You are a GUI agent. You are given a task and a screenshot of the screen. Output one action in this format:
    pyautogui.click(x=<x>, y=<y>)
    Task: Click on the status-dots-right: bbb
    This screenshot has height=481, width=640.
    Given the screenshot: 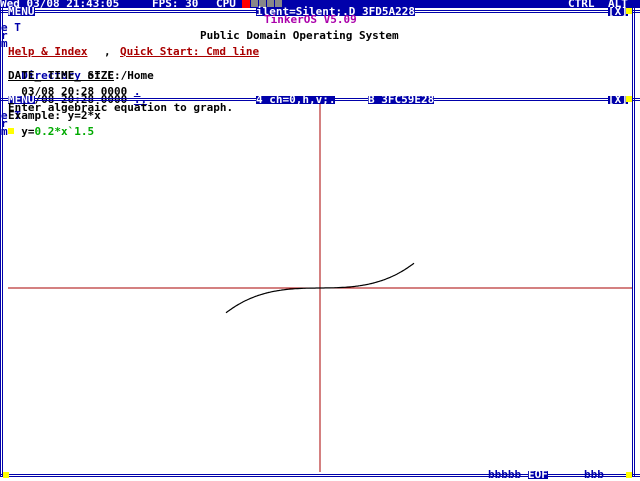 What is the action you would take?
    pyautogui.click(x=594, y=474)
    